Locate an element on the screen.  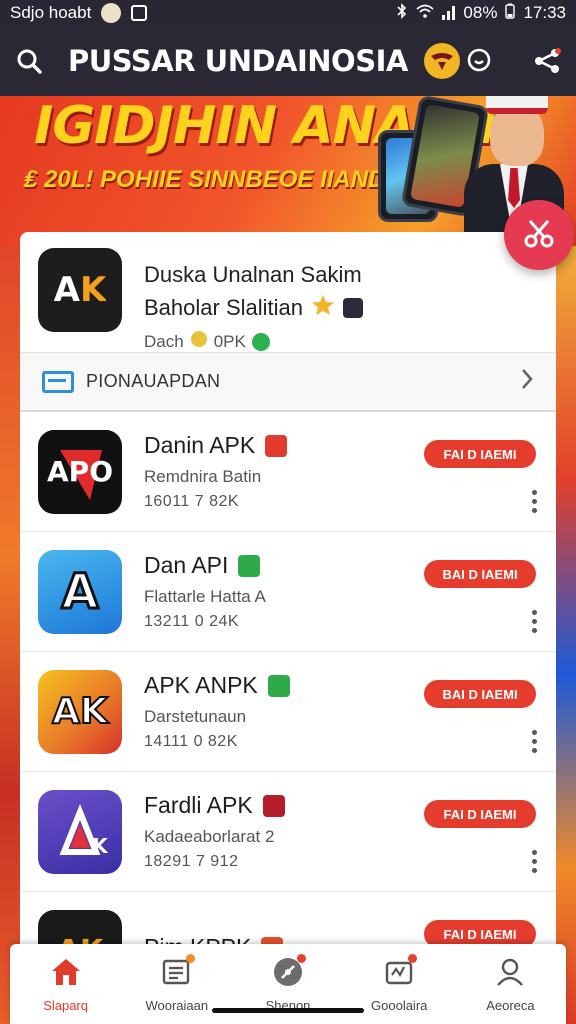
app-size: 14111 0 82K is located at coordinates (191, 741).